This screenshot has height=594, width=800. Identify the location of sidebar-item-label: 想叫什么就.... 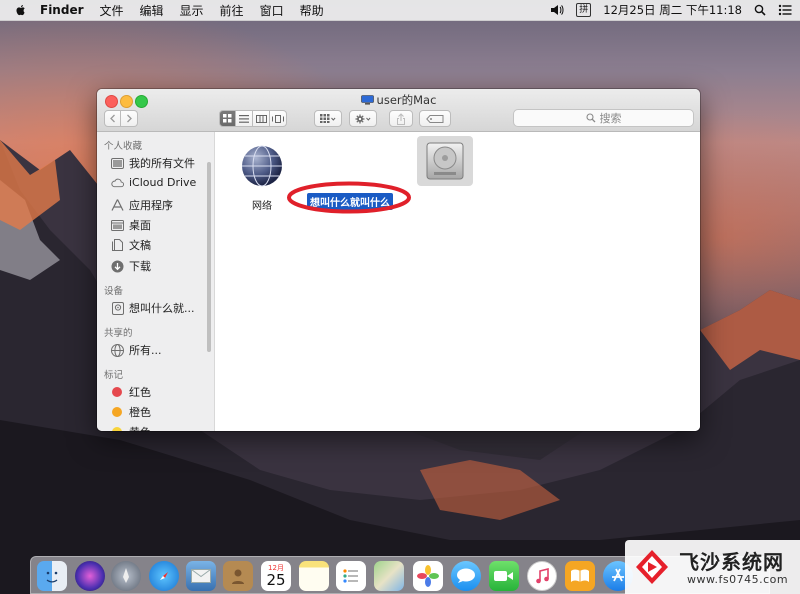
(162, 308).